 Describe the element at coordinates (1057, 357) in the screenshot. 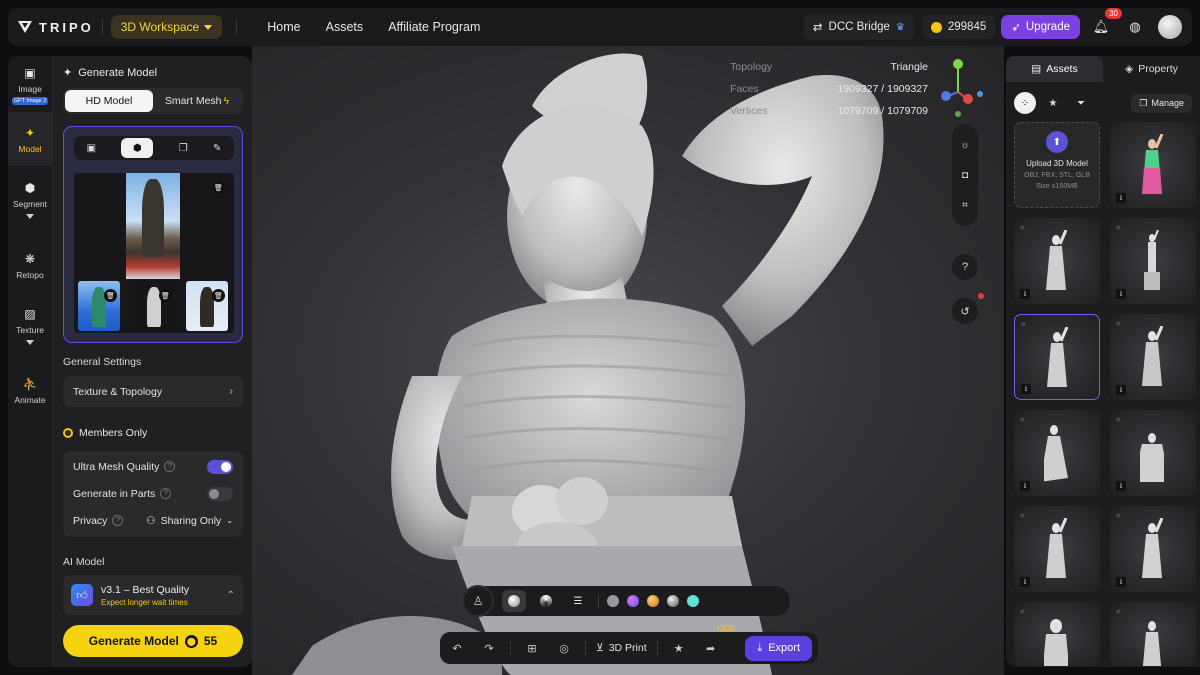

I see `asset-tile-selected: ⌗ i` at that location.